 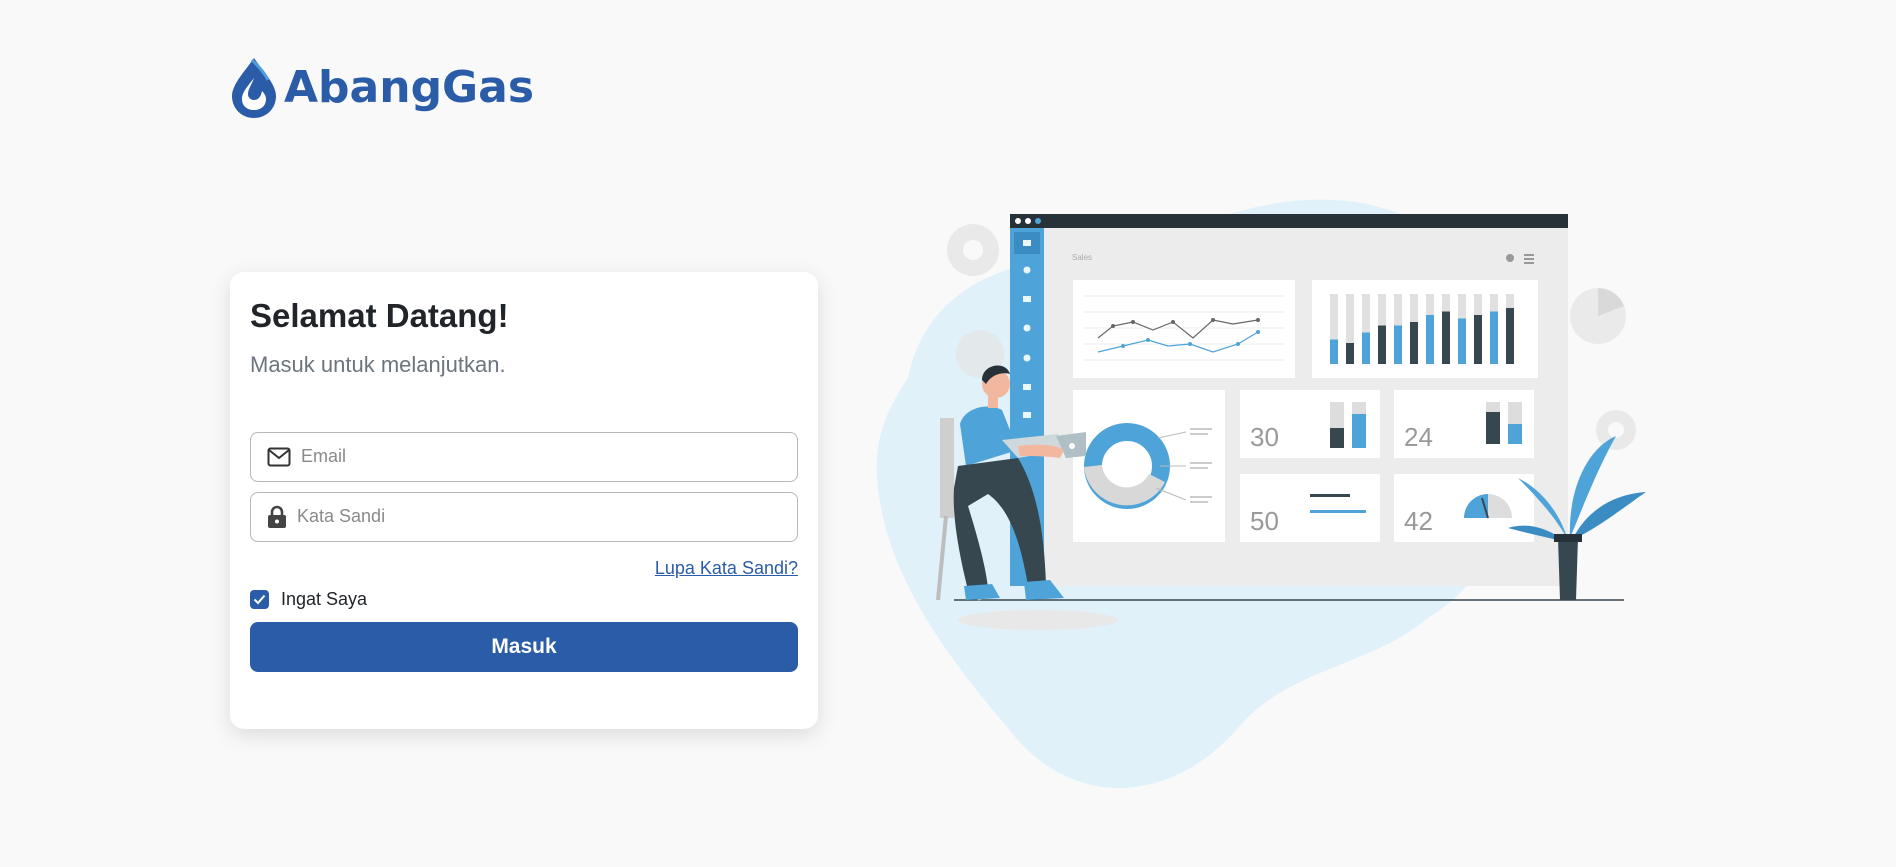 I want to click on remember-checkbox, so click(x=259, y=600).